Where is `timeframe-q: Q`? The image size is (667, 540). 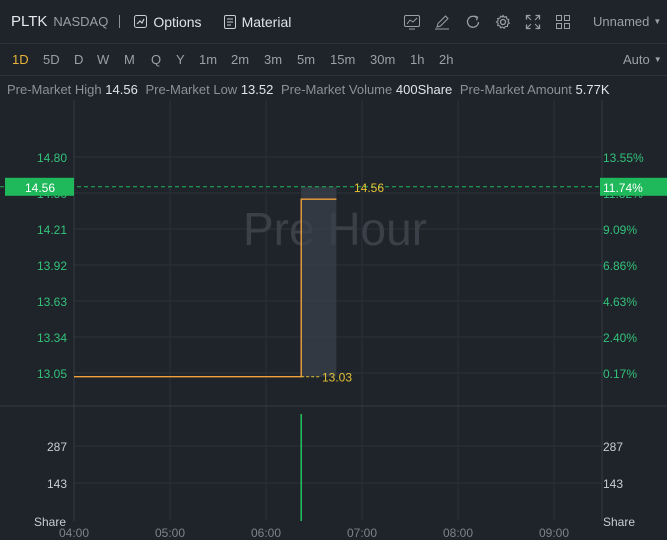
timeframe-q: Q is located at coordinates (156, 59).